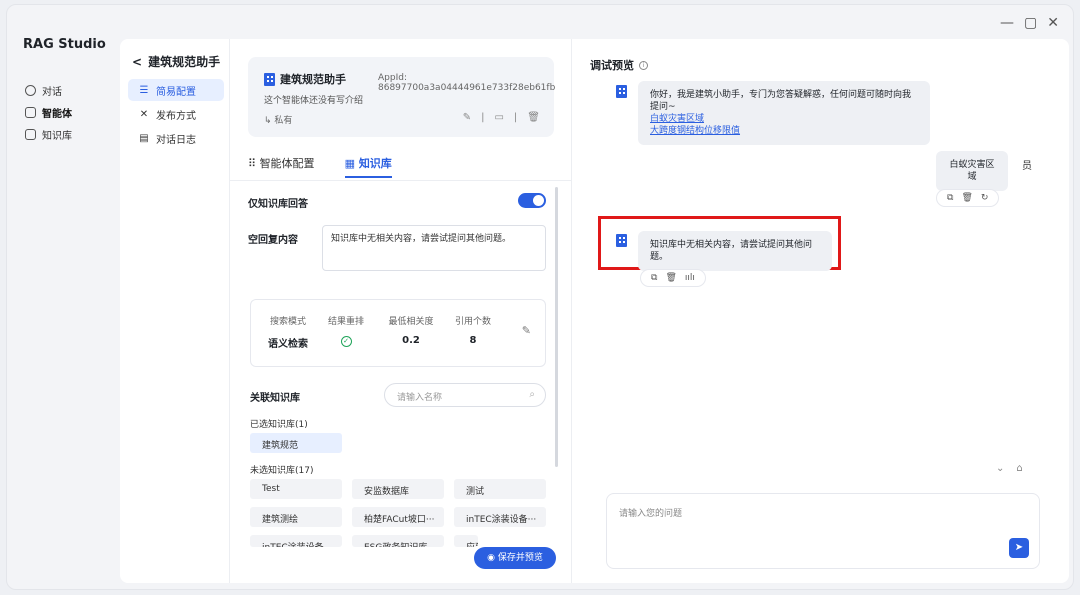  Describe the element at coordinates (175, 311) in the screenshot. I see `agent-subnav: < 建筑规范助手 ☰ 简易配置 ✕ 发布方式 ▤ 对话日志` at that location.